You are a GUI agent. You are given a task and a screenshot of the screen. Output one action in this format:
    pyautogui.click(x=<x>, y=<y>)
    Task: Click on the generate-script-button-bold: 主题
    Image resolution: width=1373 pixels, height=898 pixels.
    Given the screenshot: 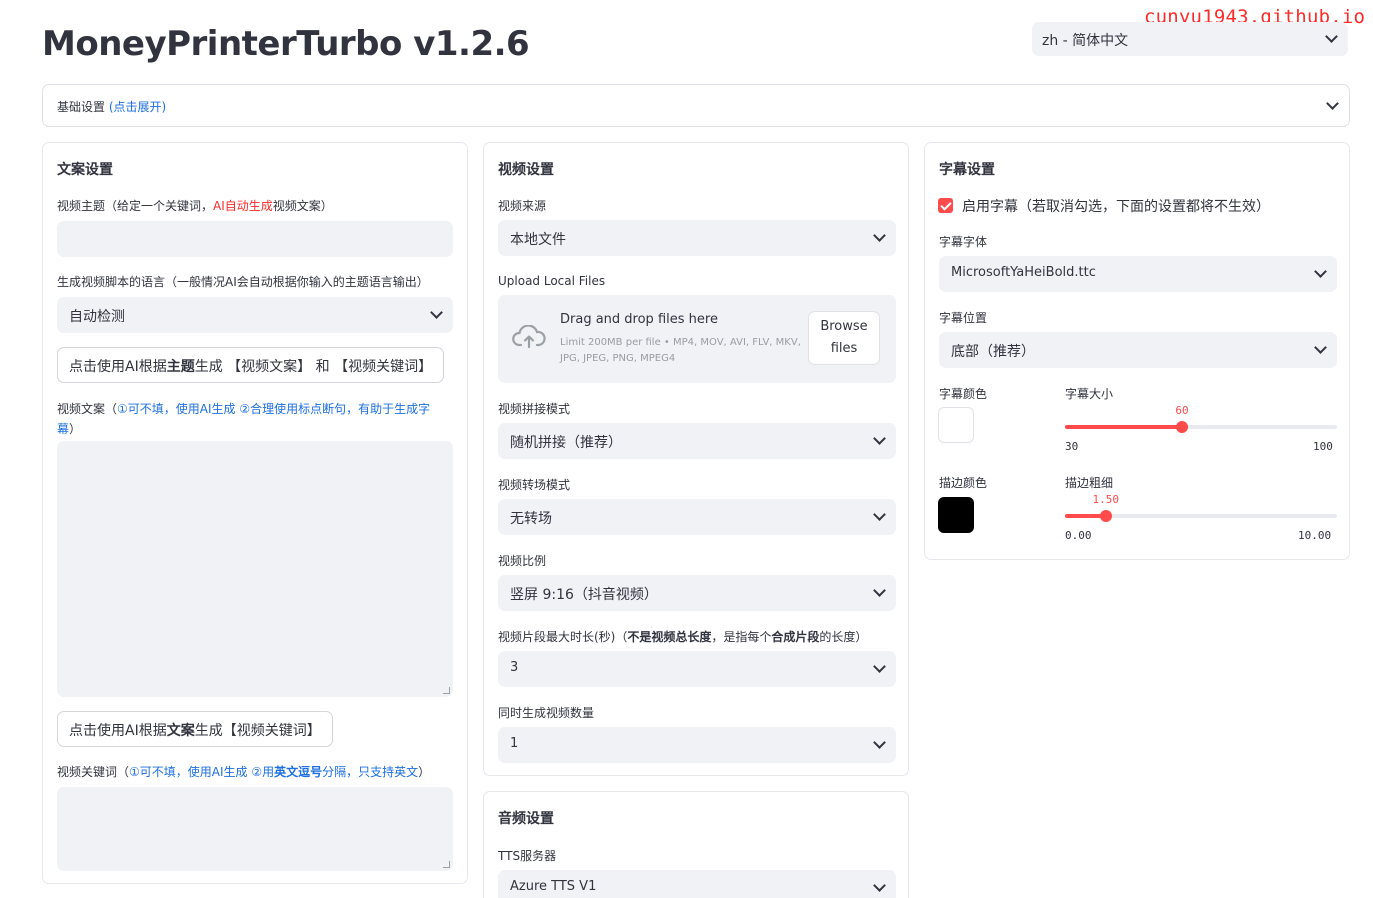 What is the action you would take?
    pyautogui.click(x=180, y=367)
    